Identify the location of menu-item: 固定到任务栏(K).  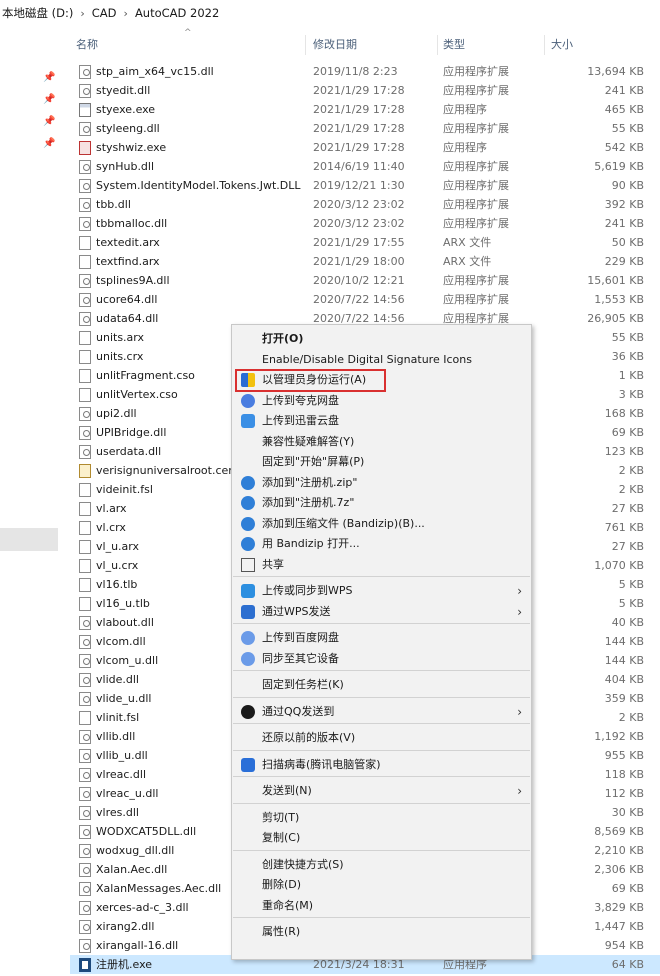
(381, 685).